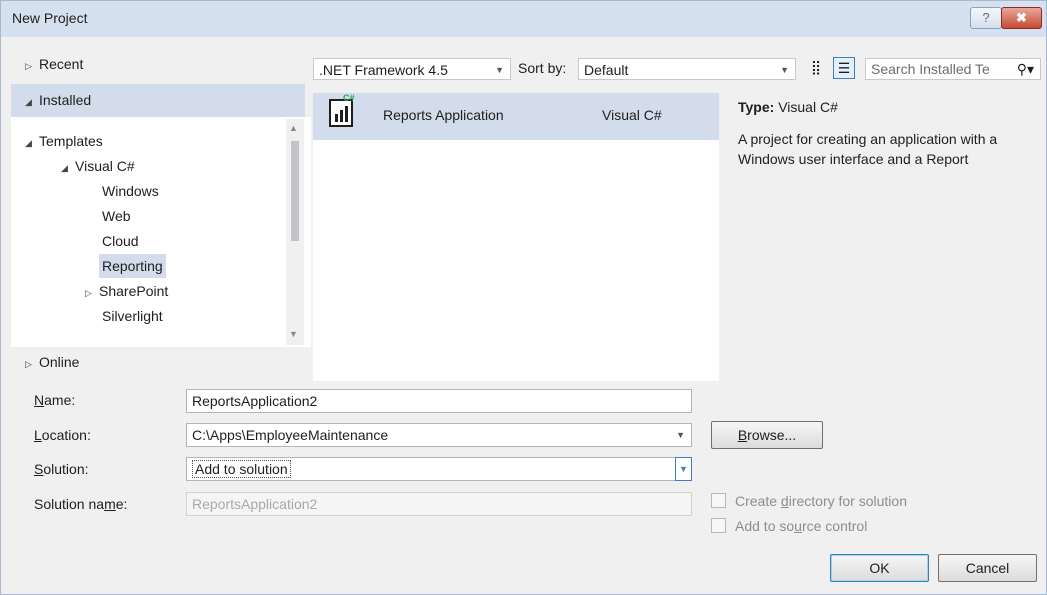 This screenshot has height=595, width=1047. What do you see at coordinates (844, 68) in the screenshot?
I see `list-view-icon: ☰` at bounding box center [844, 68].